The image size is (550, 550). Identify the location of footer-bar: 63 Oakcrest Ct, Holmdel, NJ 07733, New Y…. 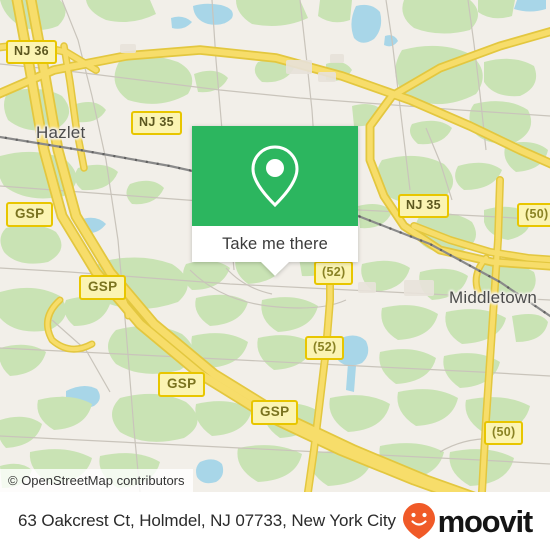
(275, 521).